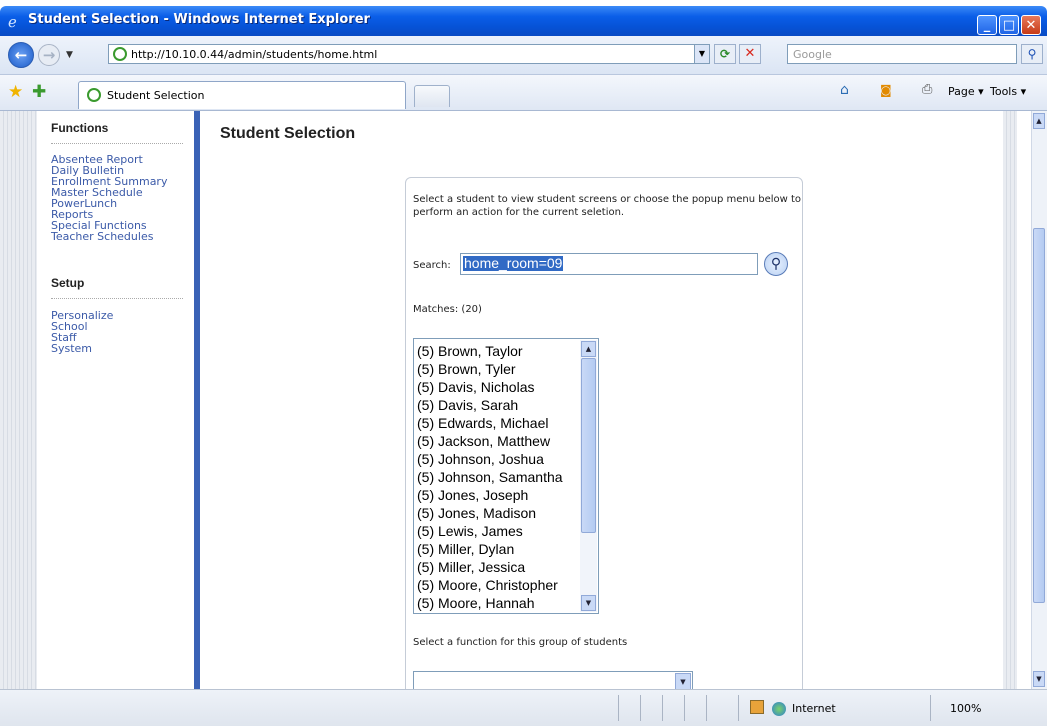  What do you see at coordinates (15, 92) in the screenshot?
I see `favorites-star-icon: ★` at bounding box center [15, 92].